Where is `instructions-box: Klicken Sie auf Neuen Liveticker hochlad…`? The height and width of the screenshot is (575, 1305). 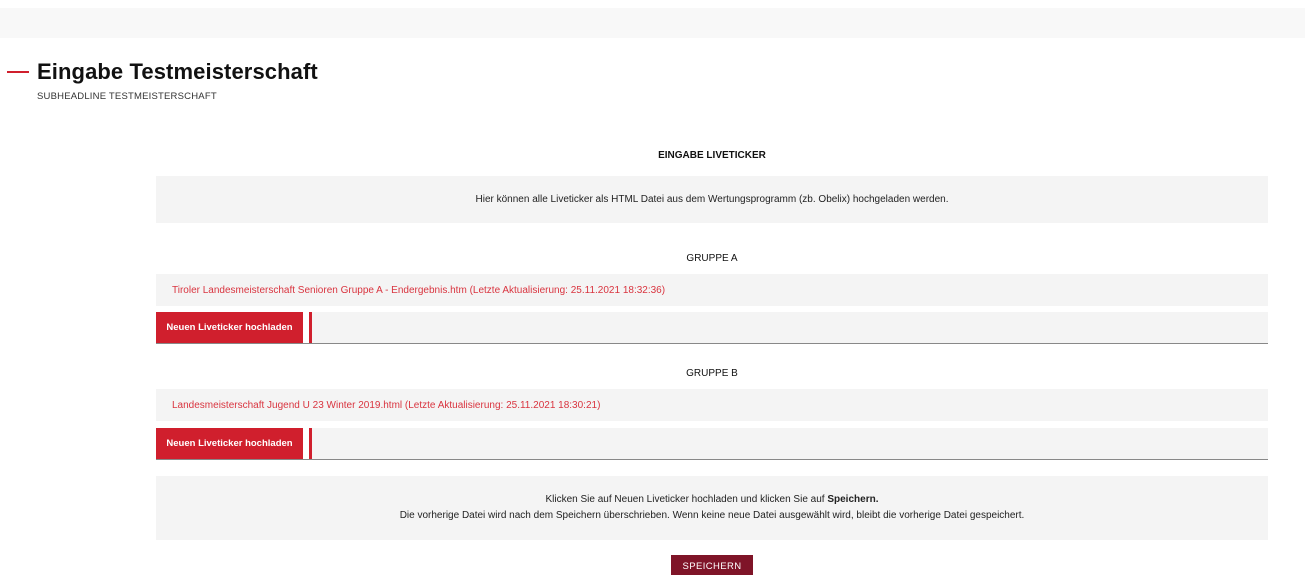
instructions-box: Klicken Sie auf Neuen Liveticker hochlad… is located at coordinates (712, 508).